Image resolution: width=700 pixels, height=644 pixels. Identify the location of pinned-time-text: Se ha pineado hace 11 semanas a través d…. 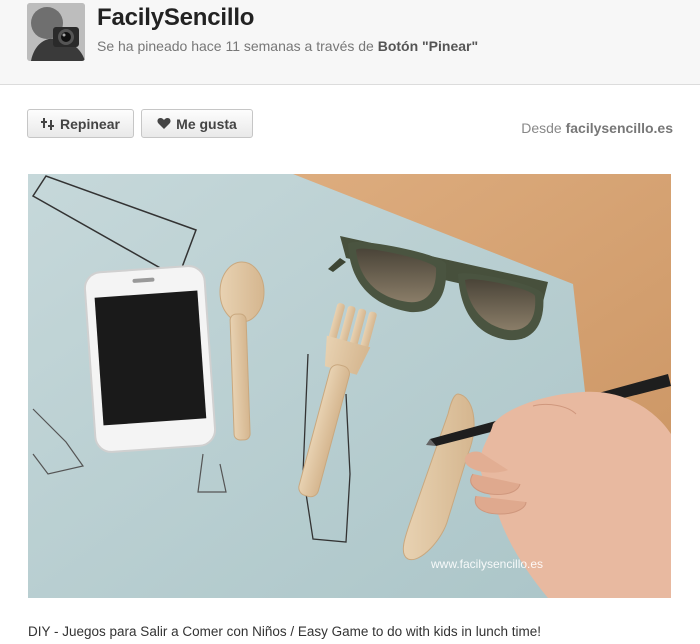
(235, 46).